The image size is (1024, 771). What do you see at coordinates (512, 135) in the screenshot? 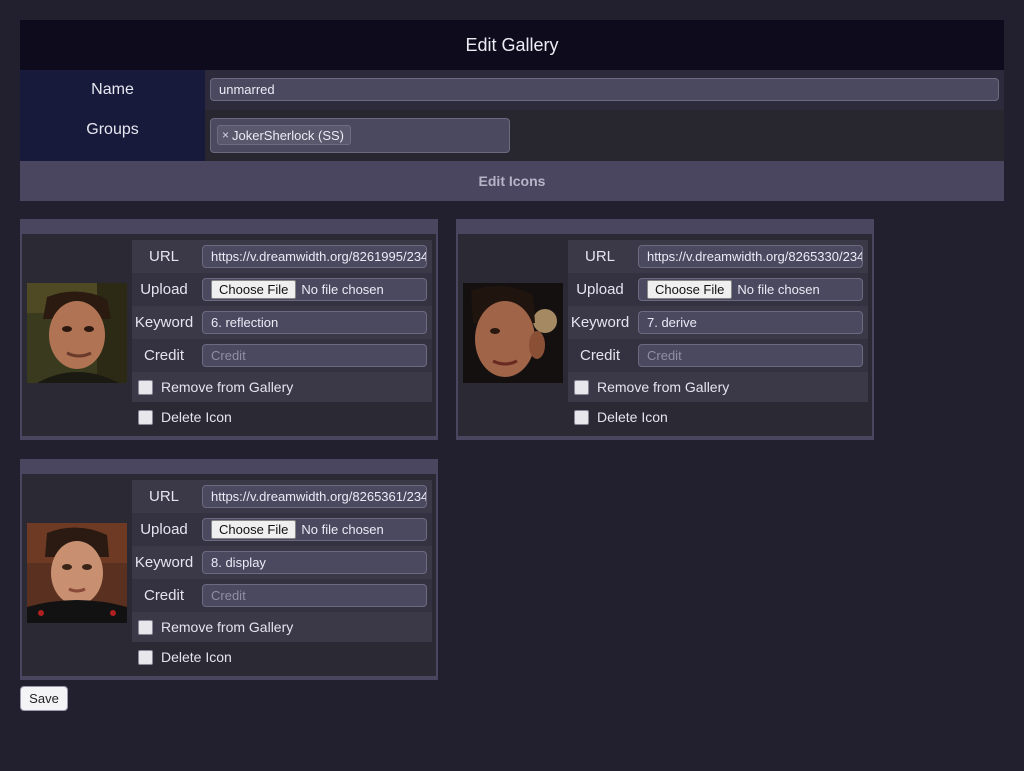
I see `groups-row: Groups × JokerSherlock (SS)` at bounding box center [512, 135].